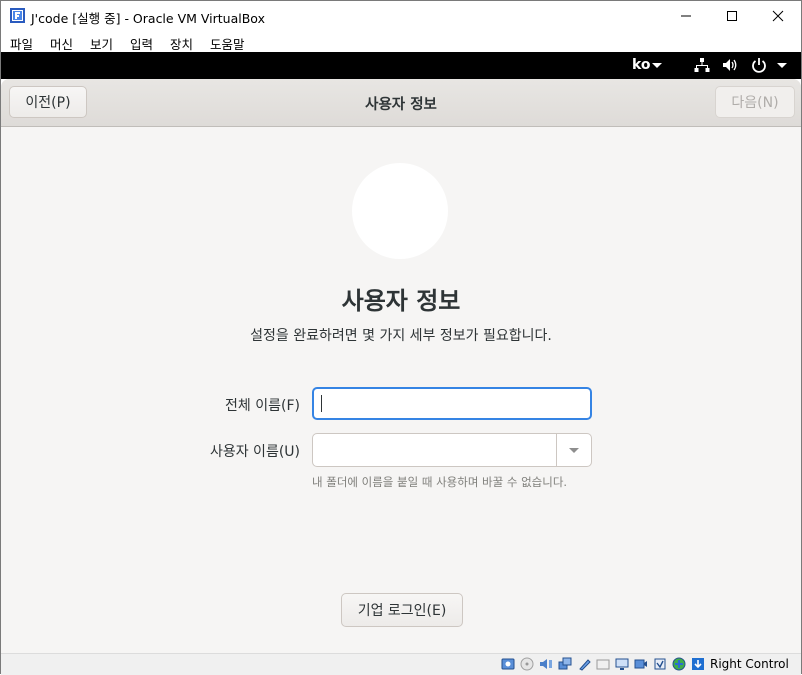  I want to click on language-indicator: ko, so click(641, 65).